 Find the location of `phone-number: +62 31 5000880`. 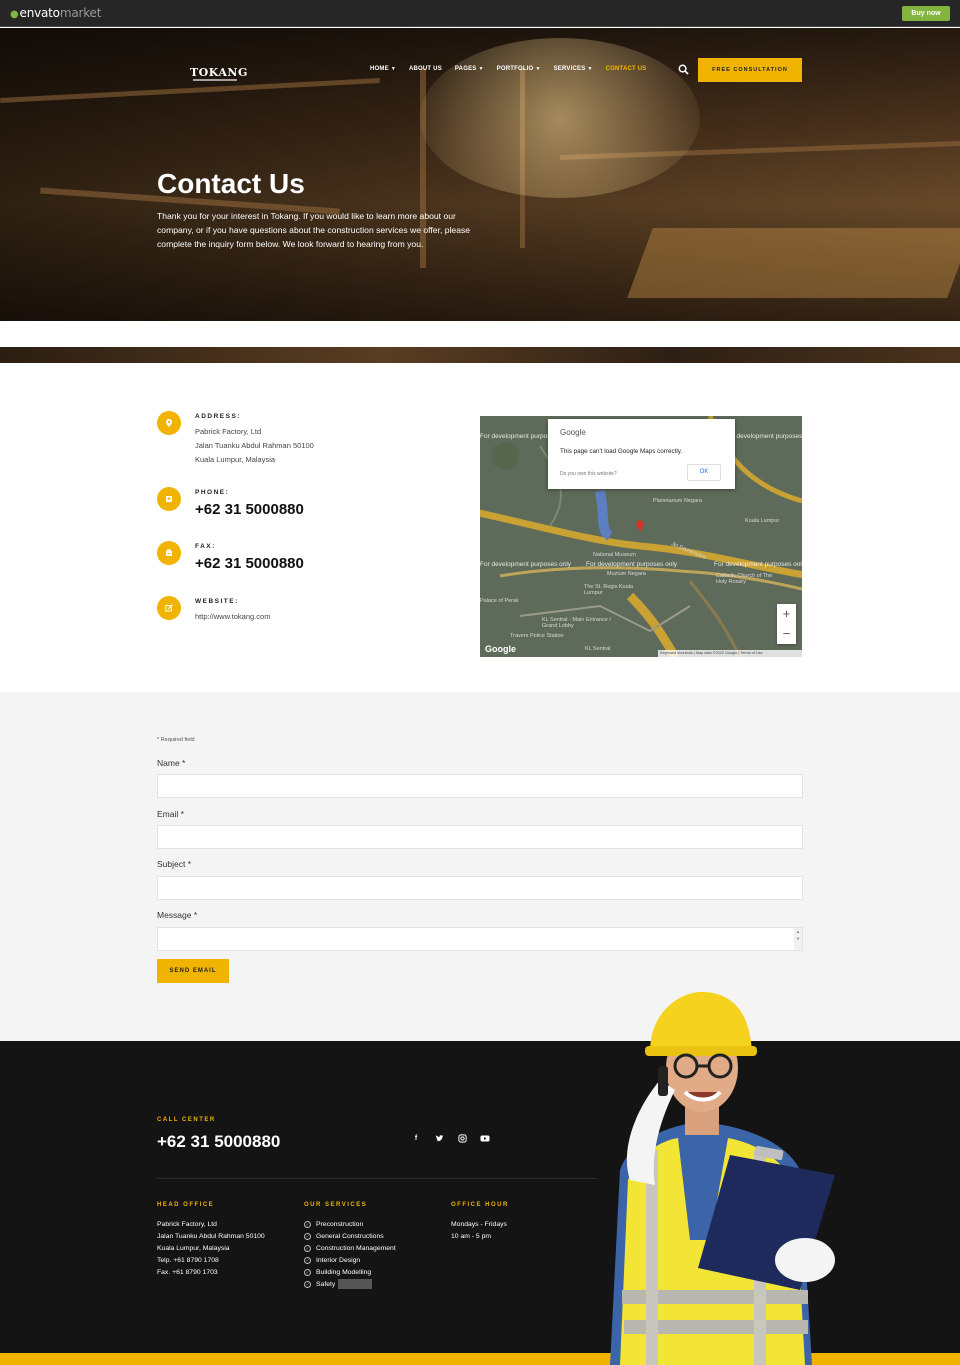

phone-number: +62 31 5000880 is located at coordinates (249, 509).